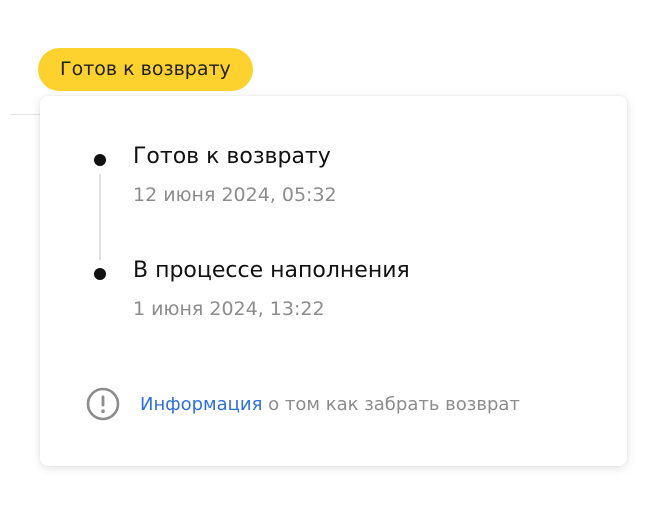 Image resolution: width=668 pixels, height=506 pixels. Describe the element at coordinates (391, 404) in the screenshot. I see `info-description: о том как забрать возврат` at that location.